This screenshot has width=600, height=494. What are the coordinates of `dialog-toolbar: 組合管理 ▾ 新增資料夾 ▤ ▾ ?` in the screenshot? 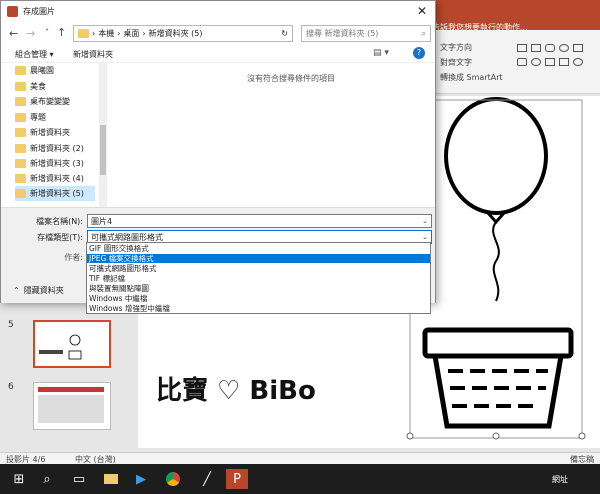 It's located at (218, 54).